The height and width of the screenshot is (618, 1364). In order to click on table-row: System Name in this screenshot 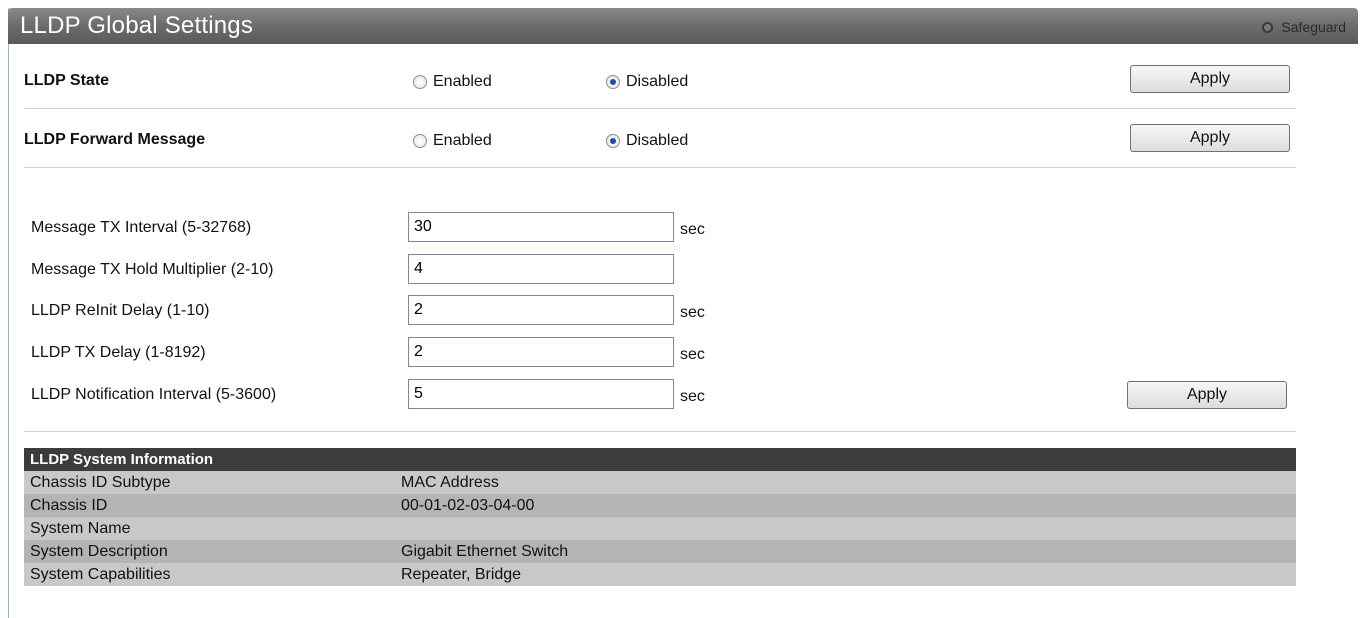, I will do `click(660, 528)`.